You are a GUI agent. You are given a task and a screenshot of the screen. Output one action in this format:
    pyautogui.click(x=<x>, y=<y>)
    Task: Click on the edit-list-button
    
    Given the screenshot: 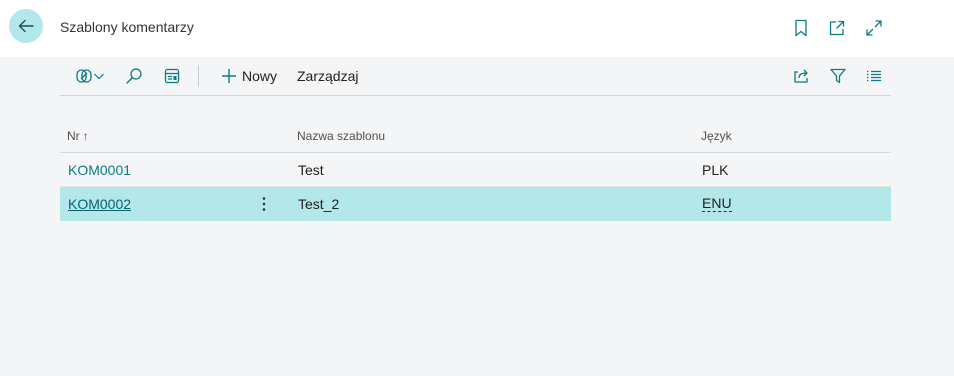 What is the action you would take?
    pyautogui.click(x=172, y=76)
    